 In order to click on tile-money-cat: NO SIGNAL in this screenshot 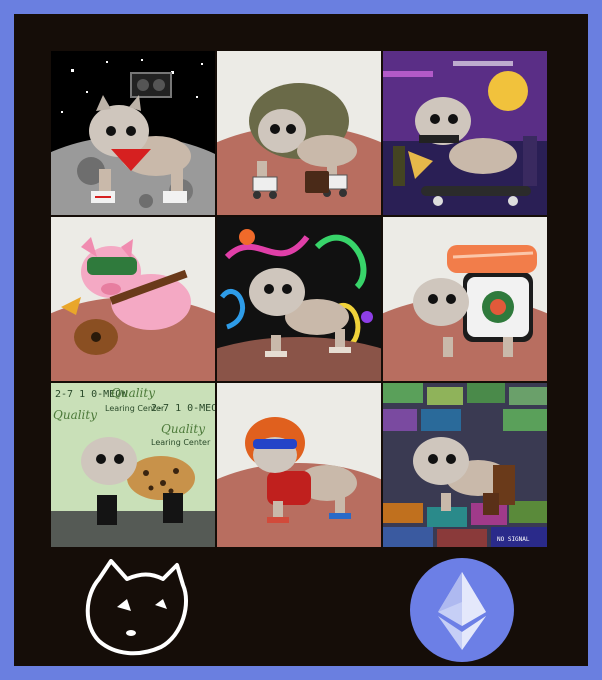, I will do `click(465, 465)`.